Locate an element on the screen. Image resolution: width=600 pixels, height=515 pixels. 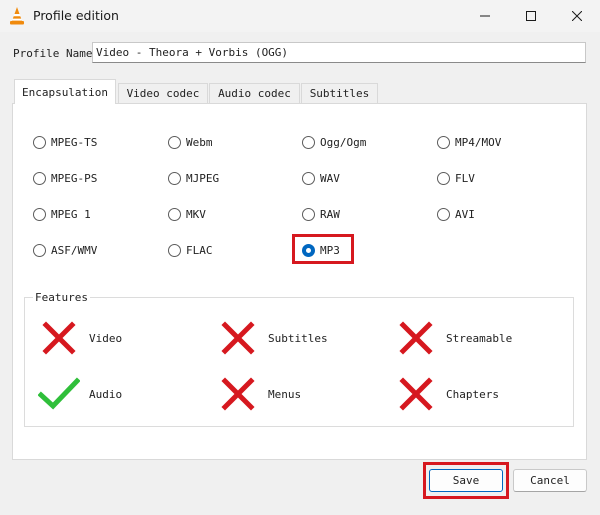
radio-mpeg-ps: MPEG-PS is located at coordinates (65, 178).